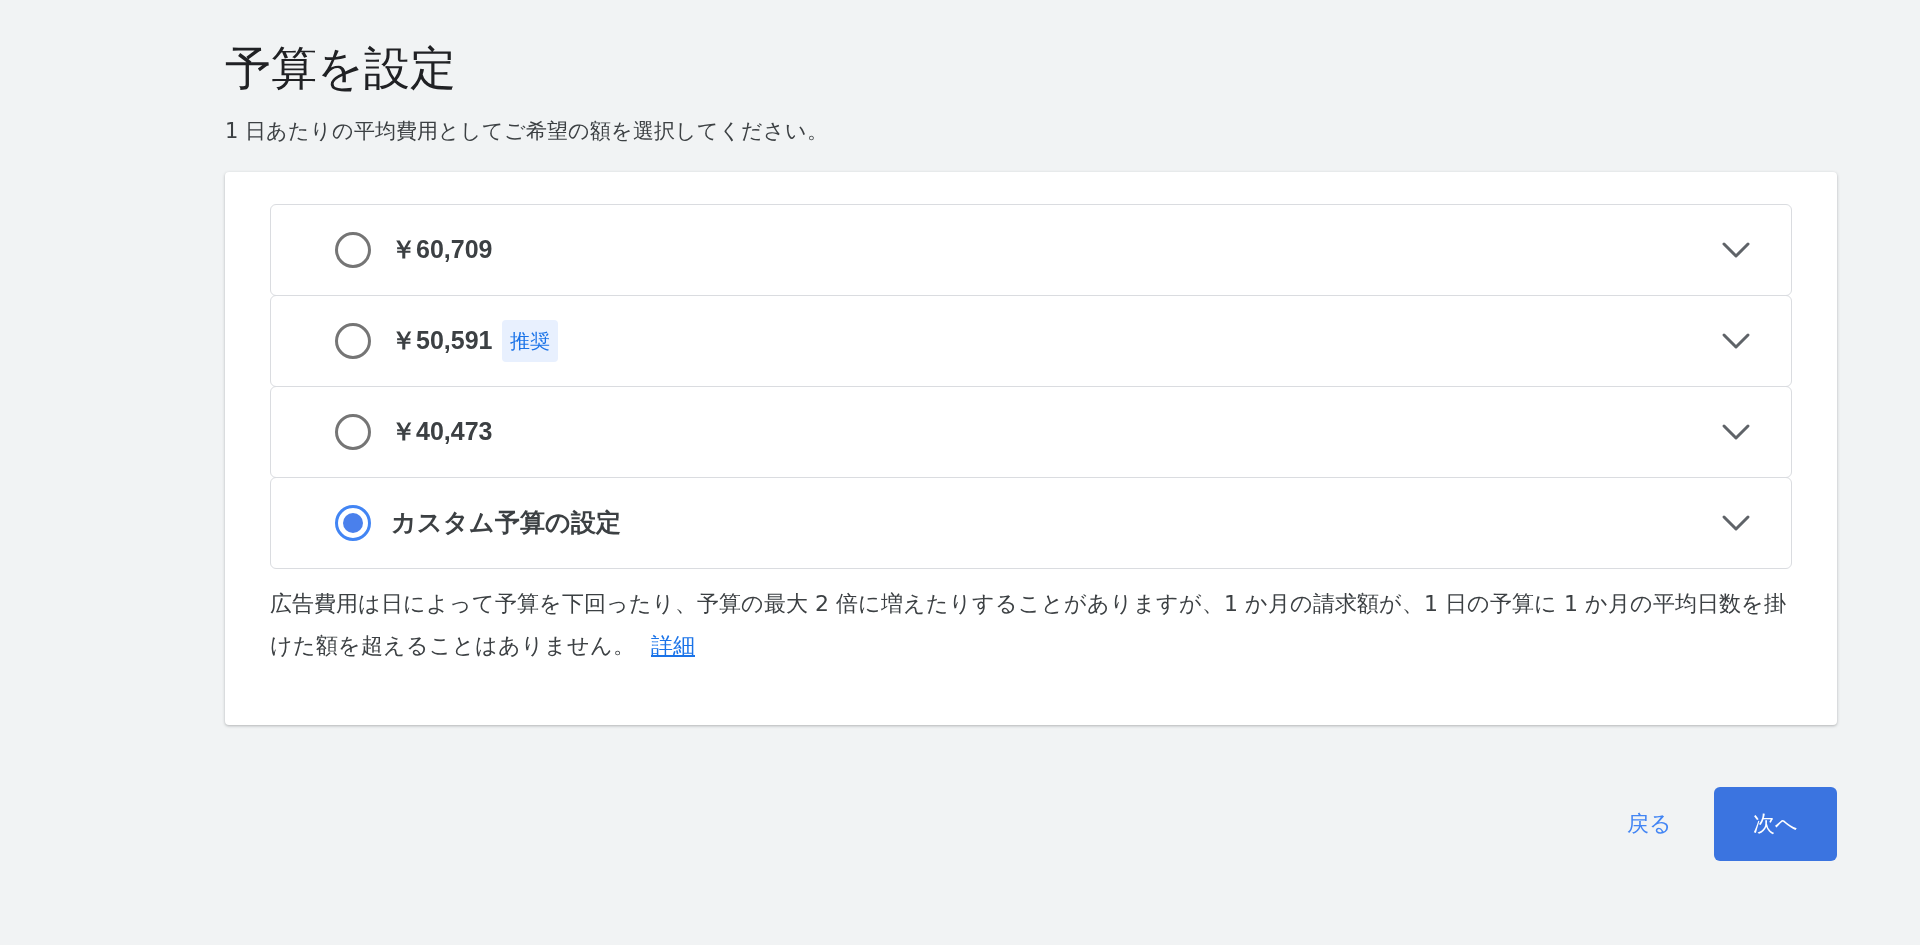 The height and width of the screenshot is (945, 1920). Describe the element at coordinates (530, 340) in the screenshot. I see `recommended-badge: 推奨` at that location.